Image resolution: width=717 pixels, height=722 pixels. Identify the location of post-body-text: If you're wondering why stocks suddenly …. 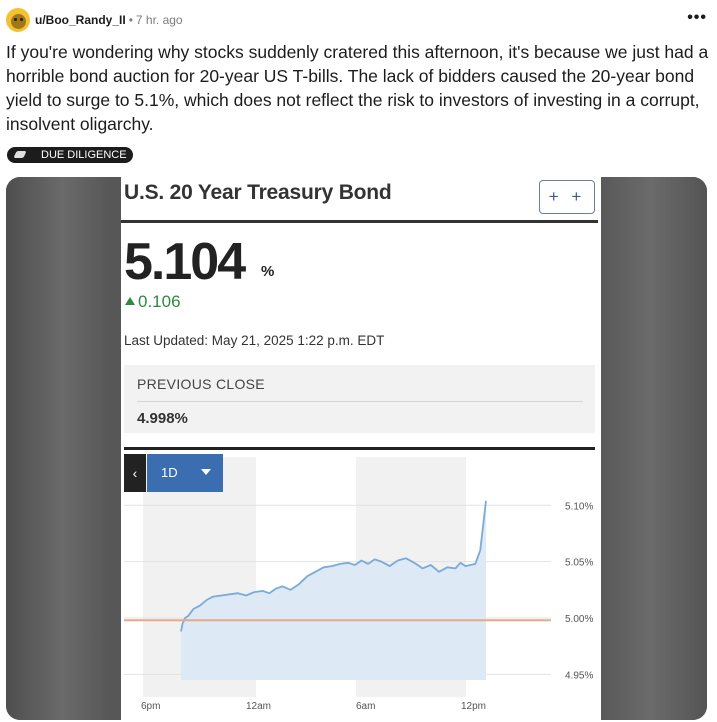
(357, 88).